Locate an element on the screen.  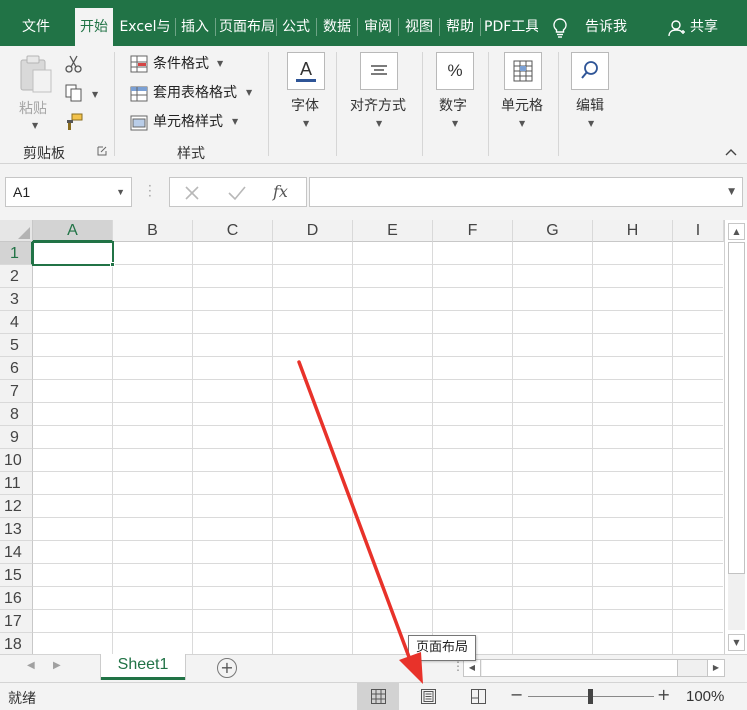
row-header-11: 11 is located at coordinates (16, 483).